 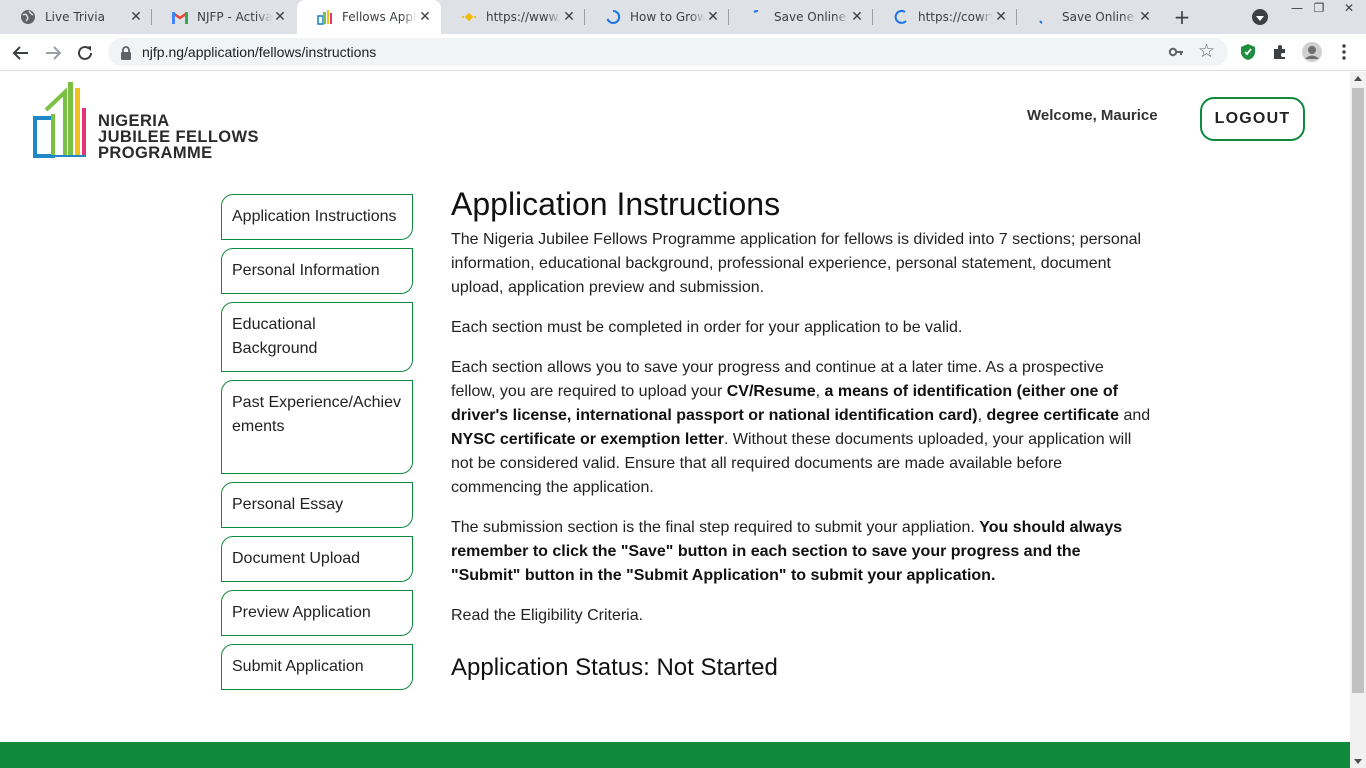 What do you see at coordinates (667, 17) in the screenshot?
I see `tab-title: How to Grow Money` at bounding box center [667, 17].